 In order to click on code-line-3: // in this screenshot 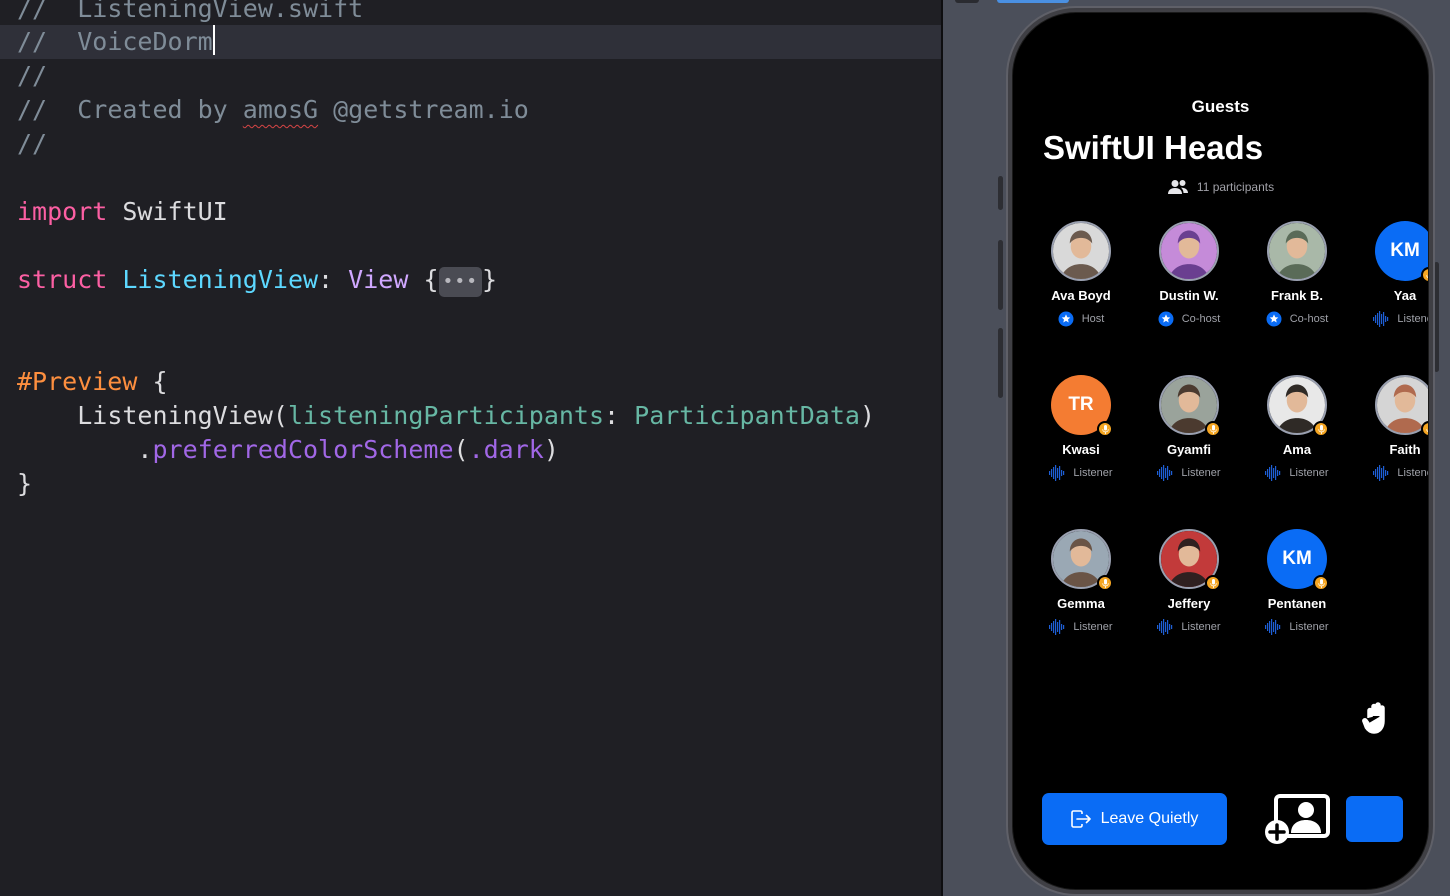, I will do `click(470, 76)`.